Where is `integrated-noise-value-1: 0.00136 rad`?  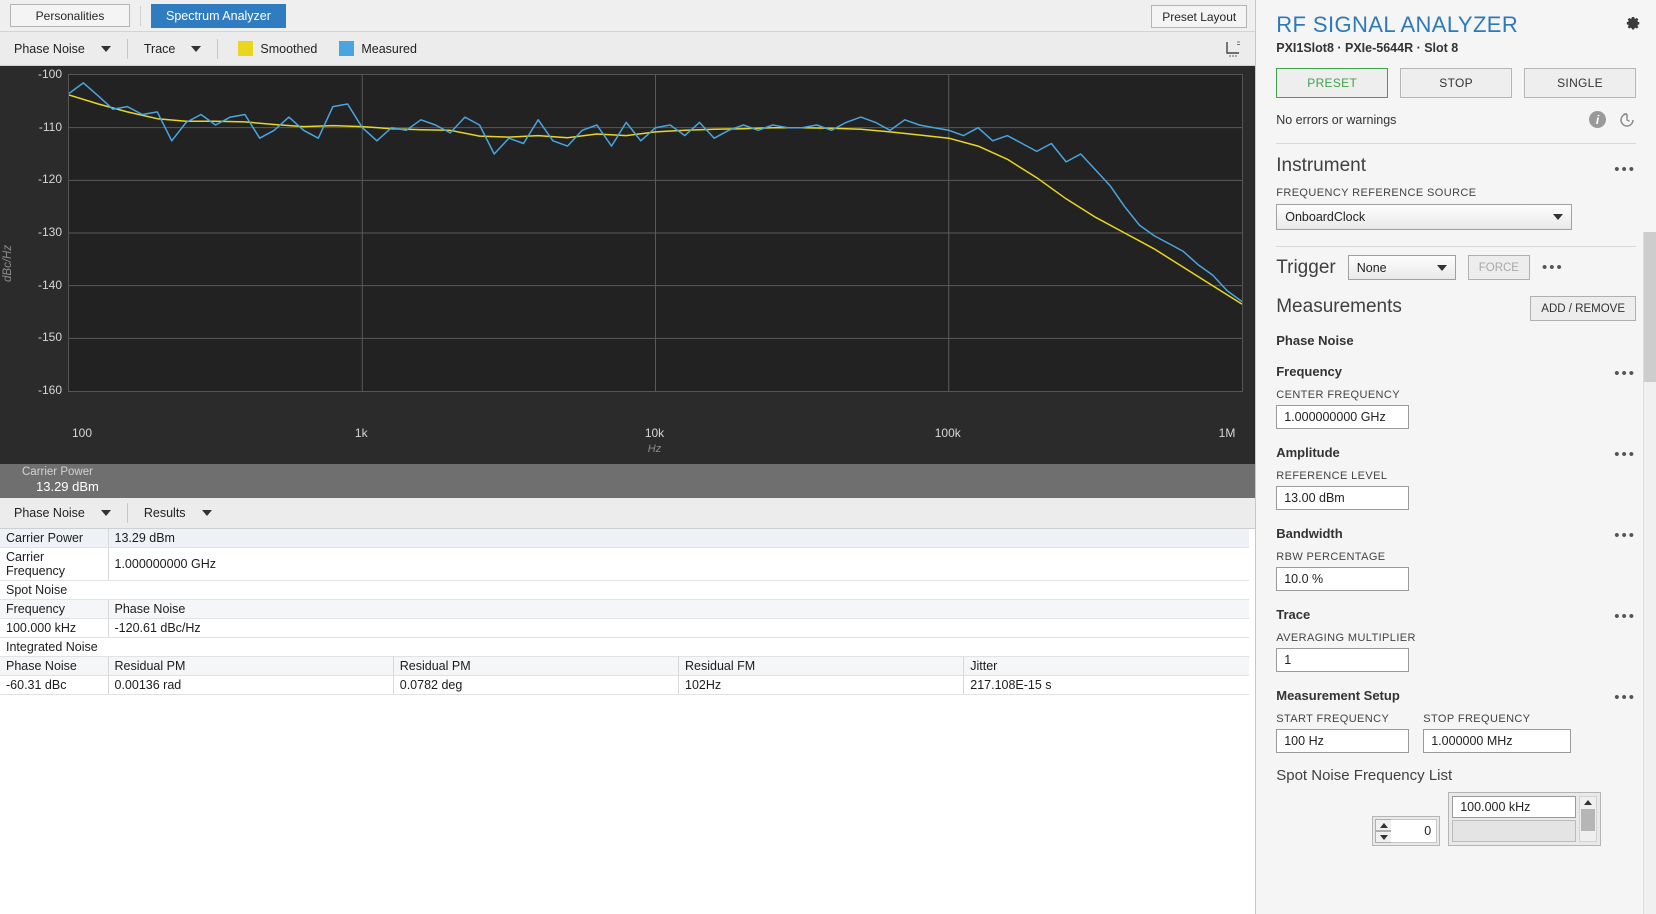
integrated-noise-value-1: 0.00136 rad is located at coordinates (251, 685).